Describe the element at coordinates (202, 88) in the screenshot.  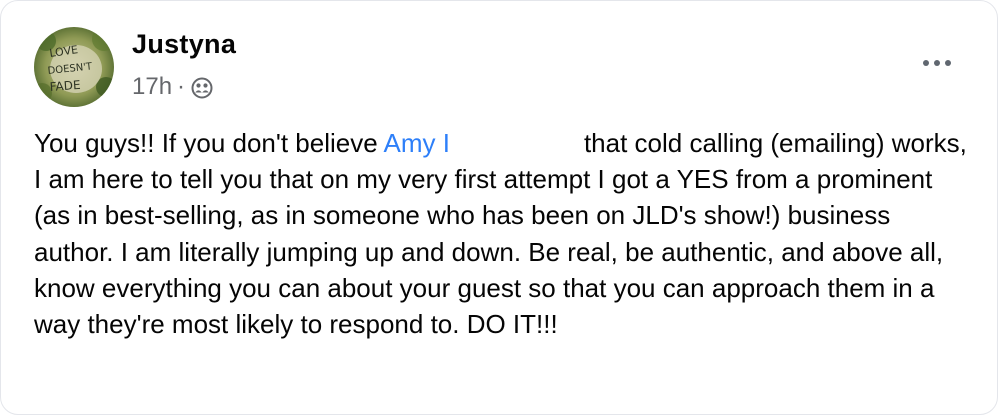
I see `friends-icon` at that location.